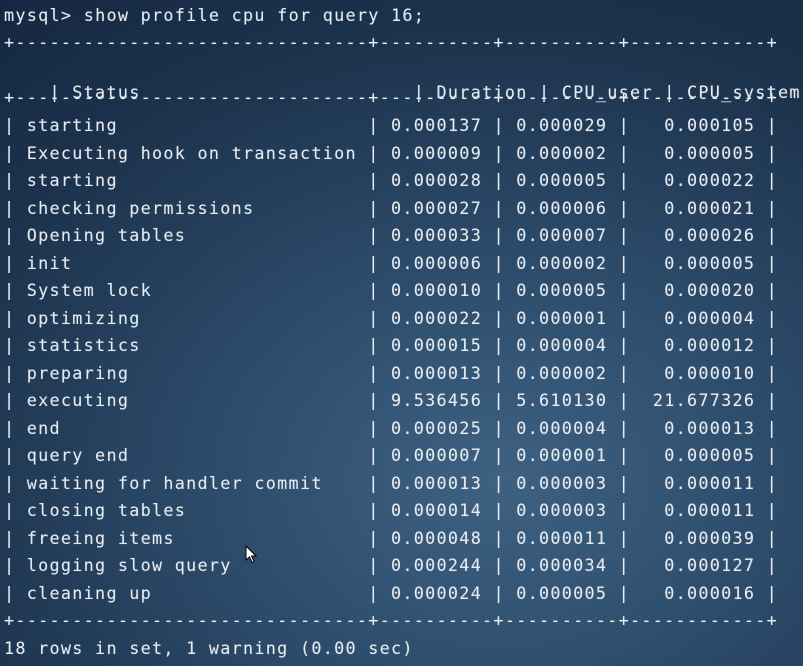  Describe the element at coordinates (437, 537) in the screenshot. I see `cell-duration: 0.000048` at that location.